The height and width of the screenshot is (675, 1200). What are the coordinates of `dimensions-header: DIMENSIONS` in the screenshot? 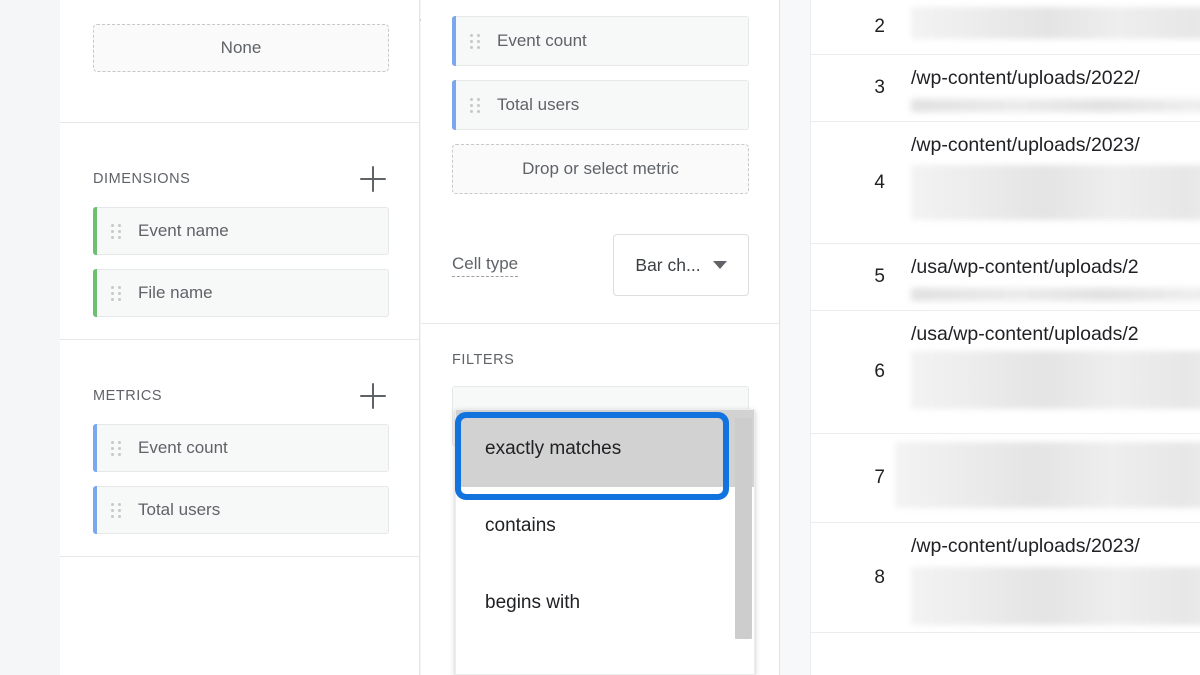 It's located at (239, 179).